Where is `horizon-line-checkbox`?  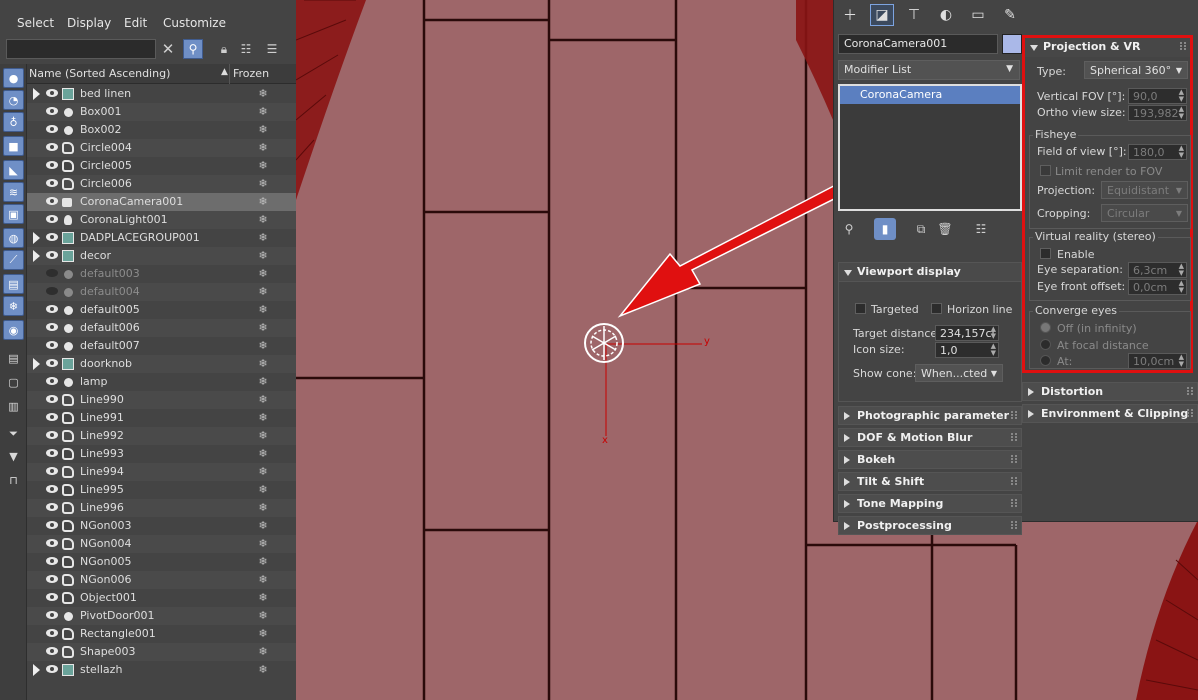
horizon-line-checkbox is located at coordinates (936, 308).